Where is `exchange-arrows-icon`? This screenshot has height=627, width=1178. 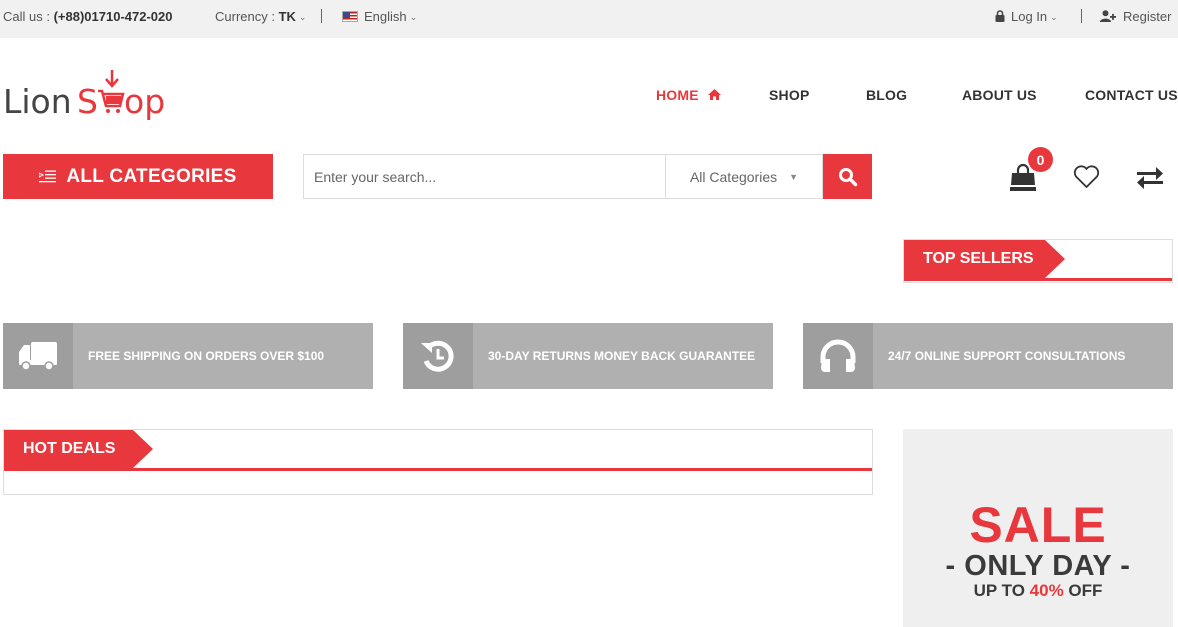 exchange-arrows-icon is located at coordinates (1150, 178).